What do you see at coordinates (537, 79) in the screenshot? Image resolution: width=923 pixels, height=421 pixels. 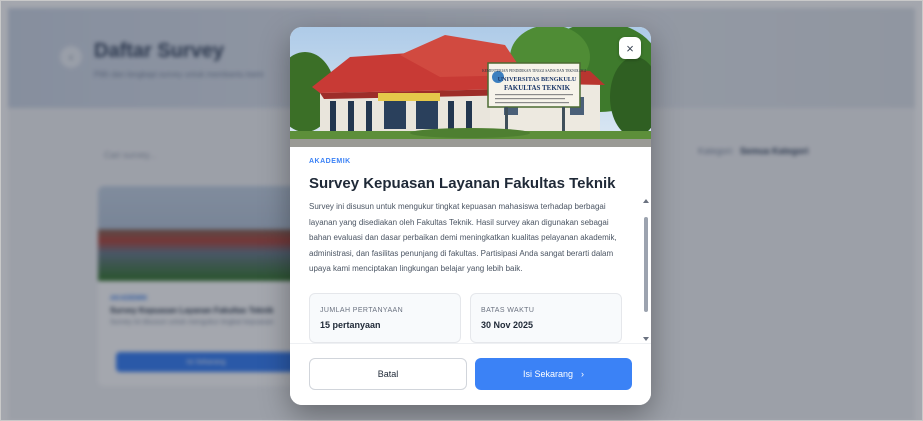 I see `sign-text-2: UNIVERSITAS BENGKULU` at bounding box center [537, 79].